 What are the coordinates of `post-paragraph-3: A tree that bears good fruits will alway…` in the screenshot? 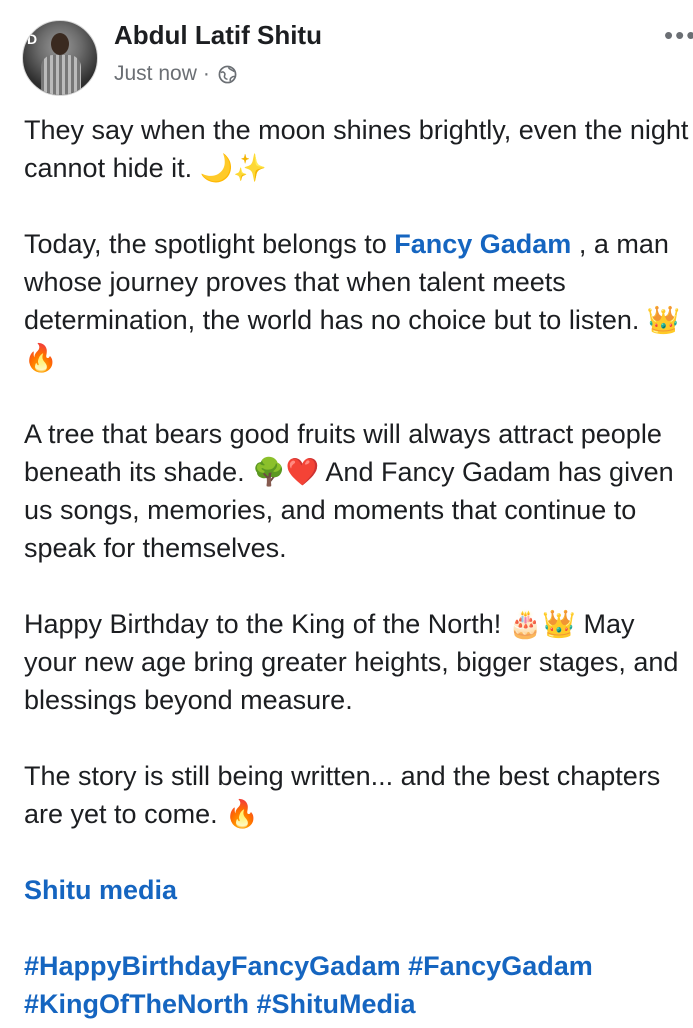 It's located at (349, 491).